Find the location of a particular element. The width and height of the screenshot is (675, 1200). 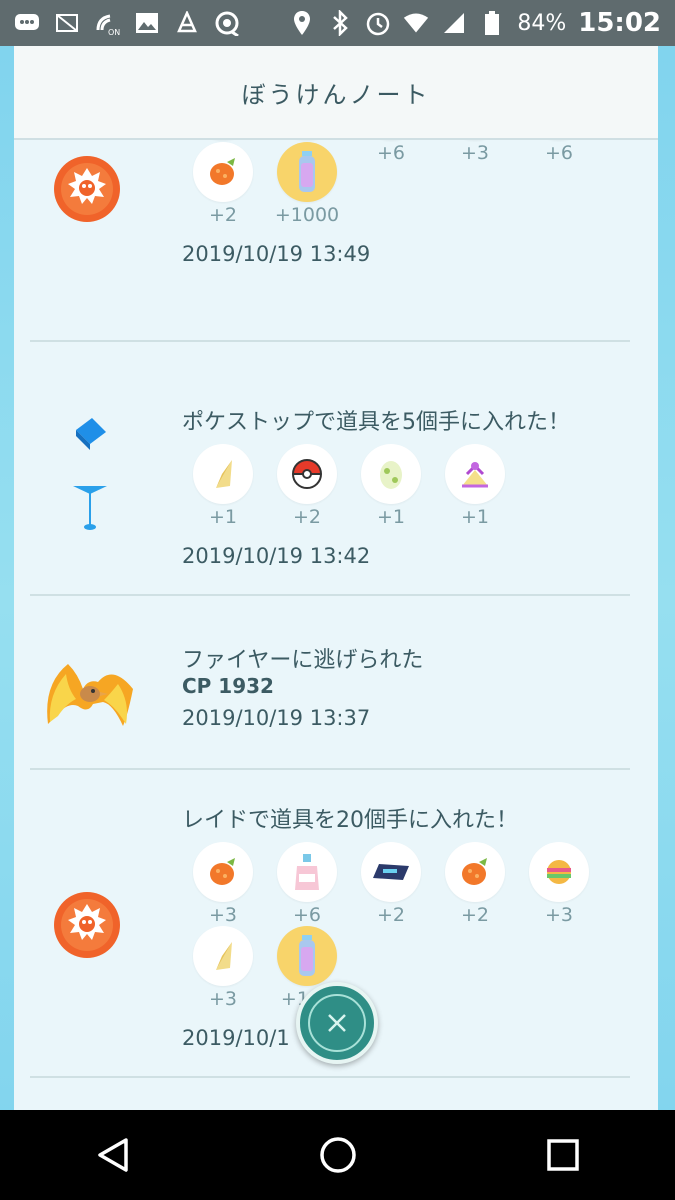

clock: 15:02 is located at coordinates (619, 23).